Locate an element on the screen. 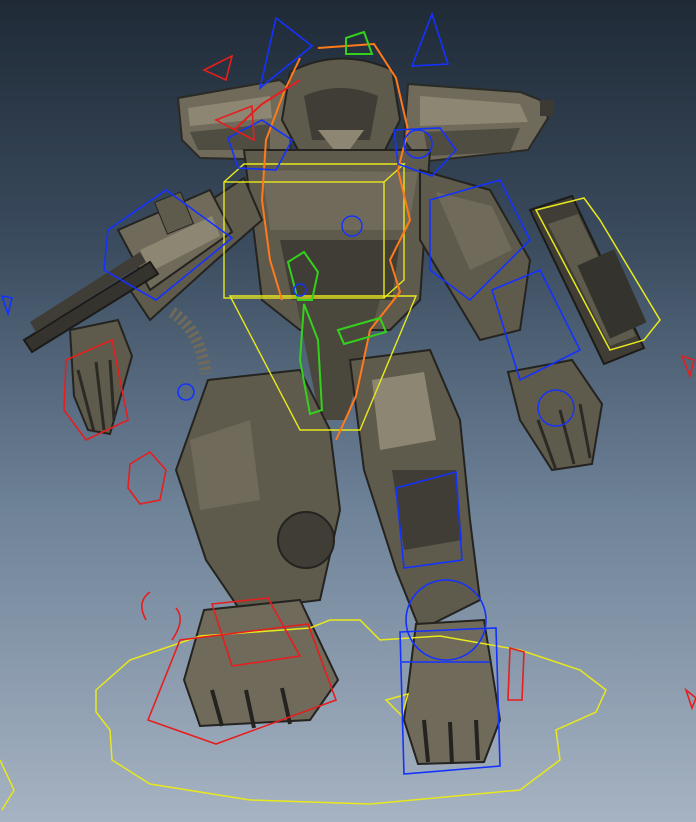 The width and height of the screenshot is (696, 822). locator-icon is located at coordinates (147, 477).